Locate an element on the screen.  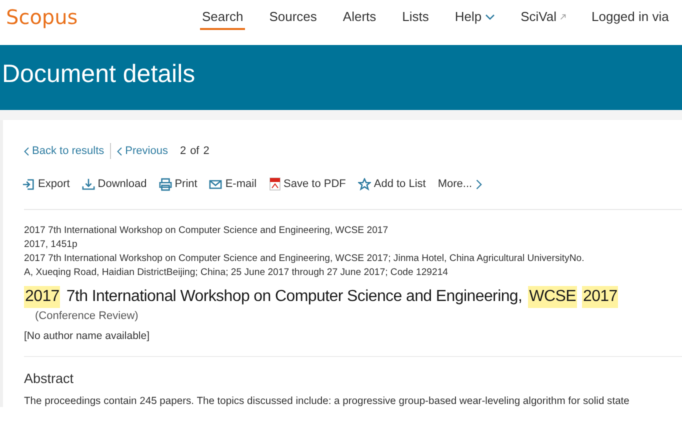
chevron-down-icon is located at coordinates (489, 17).